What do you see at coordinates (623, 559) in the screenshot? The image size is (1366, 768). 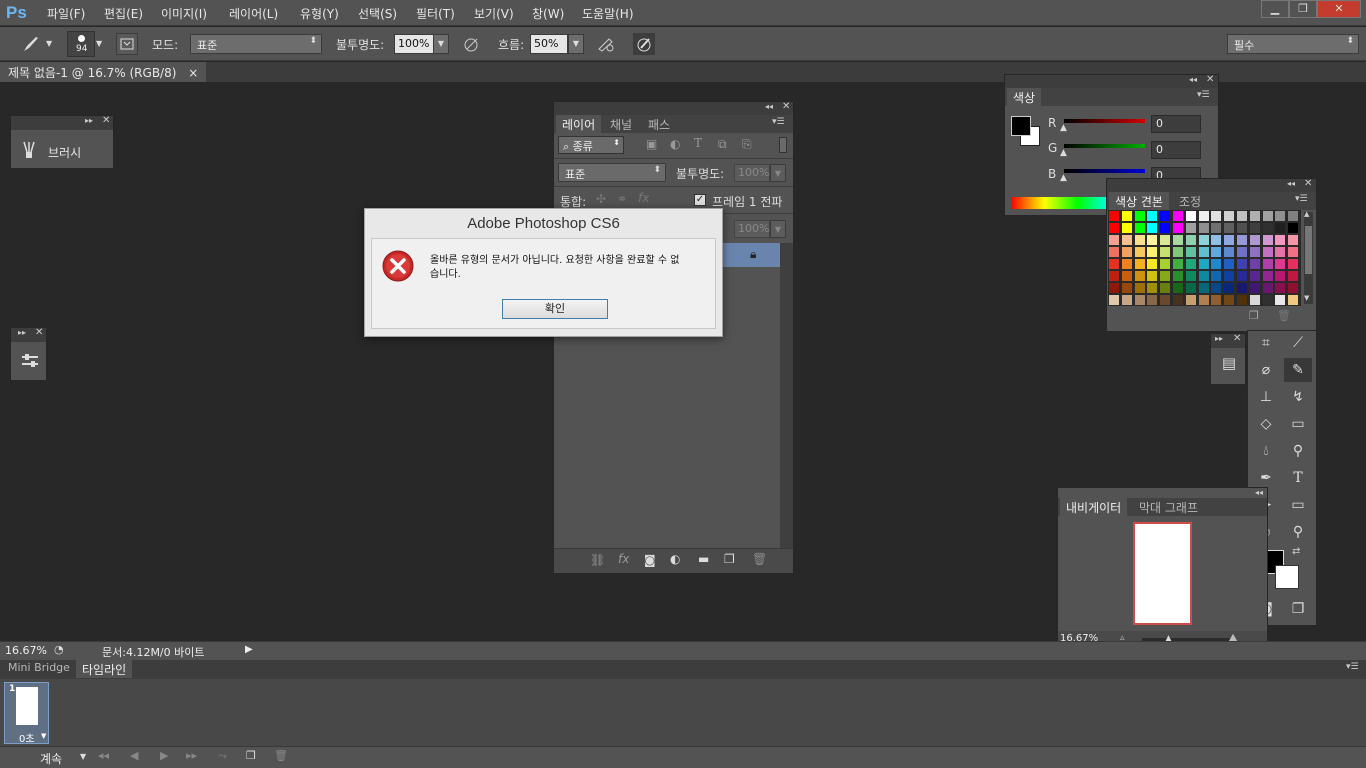 I see `add-layer-style-icon: fx` at bounding box center [623, 559].